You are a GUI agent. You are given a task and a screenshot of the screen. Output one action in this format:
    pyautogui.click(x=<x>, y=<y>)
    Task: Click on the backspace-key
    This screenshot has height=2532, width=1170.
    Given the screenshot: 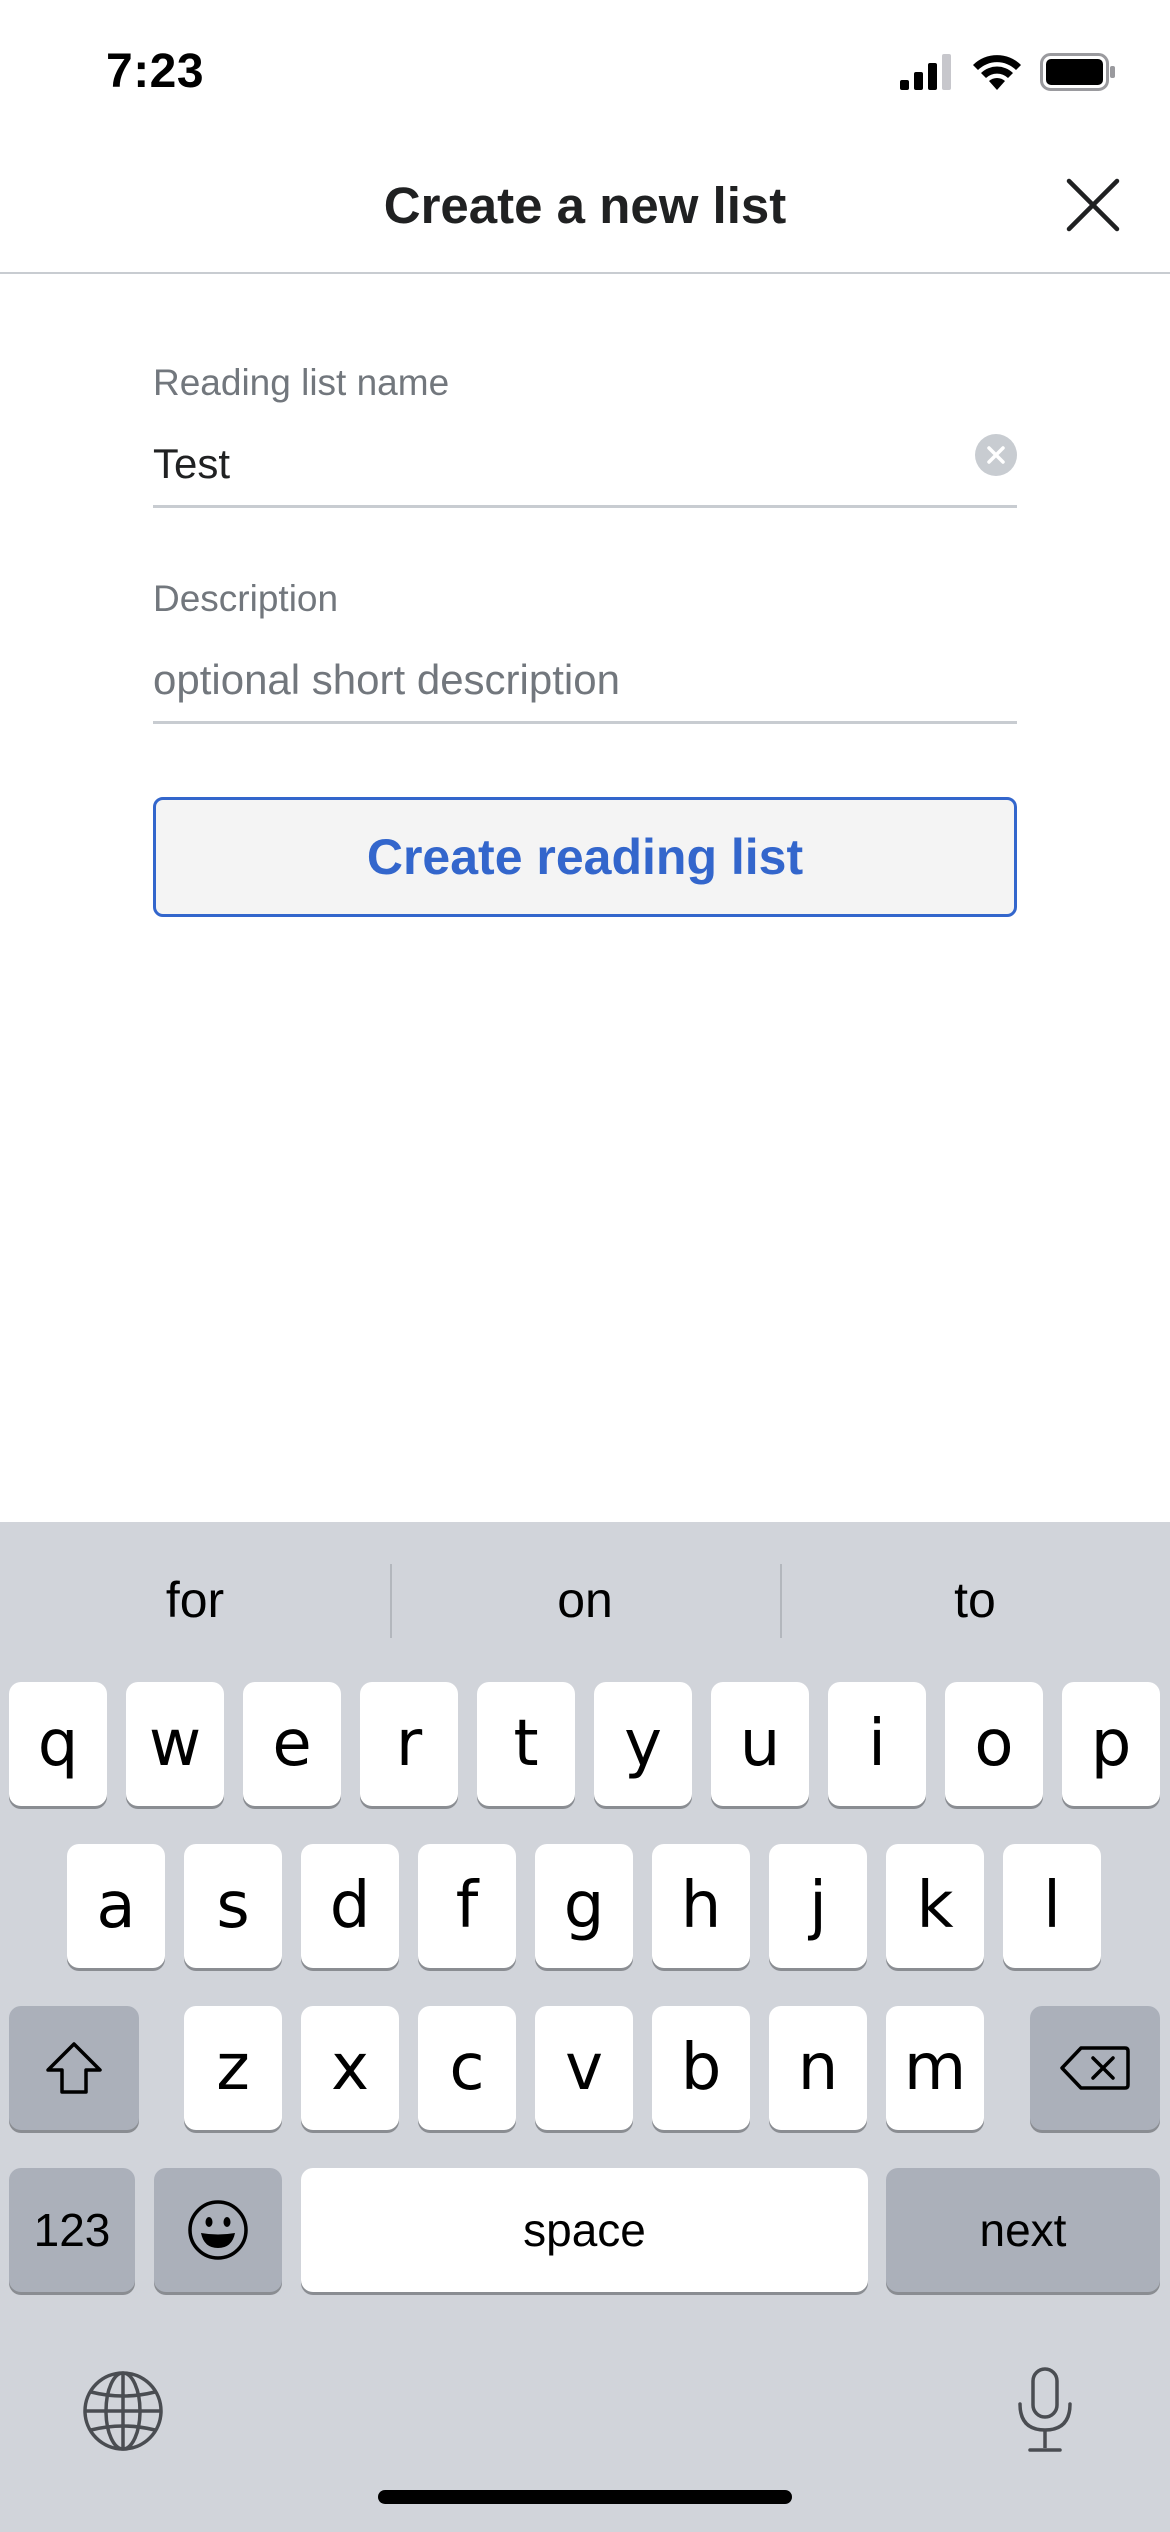 What is the action you would take?
    pyautogui.click(x=1095, y=2068)
    